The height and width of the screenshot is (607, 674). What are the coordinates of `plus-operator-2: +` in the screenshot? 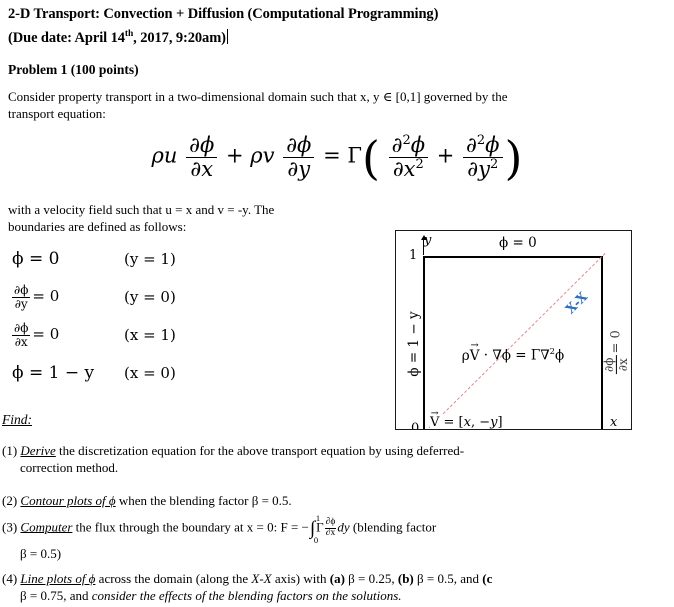 It's located at (445, 155).